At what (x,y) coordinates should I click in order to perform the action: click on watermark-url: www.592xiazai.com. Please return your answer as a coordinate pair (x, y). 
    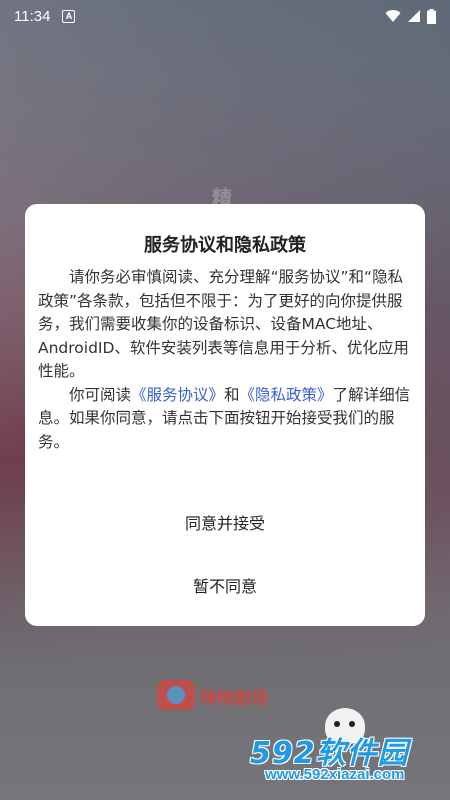
    Looking at the image, I should click on (335, 774).